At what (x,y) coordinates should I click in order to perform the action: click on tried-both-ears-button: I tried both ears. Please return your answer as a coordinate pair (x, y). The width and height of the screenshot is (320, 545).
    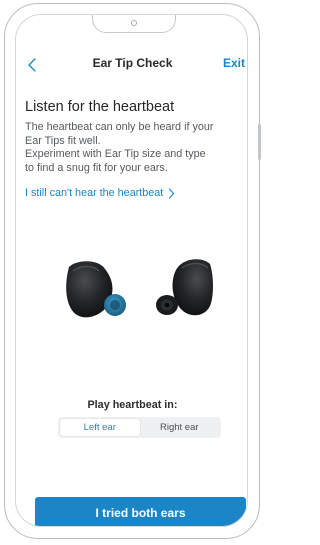
    Looking at the image, I should click on (140, 511).